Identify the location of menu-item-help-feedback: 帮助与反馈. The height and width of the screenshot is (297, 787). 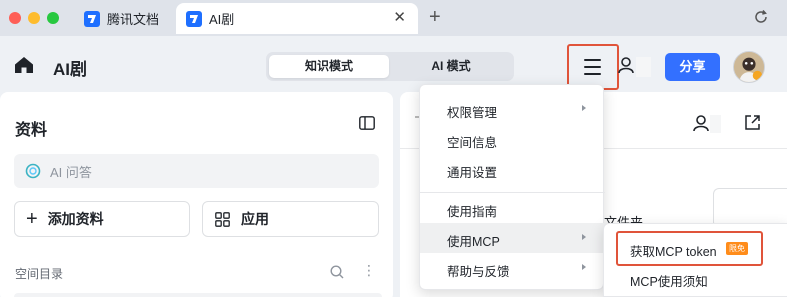
(512, 268).